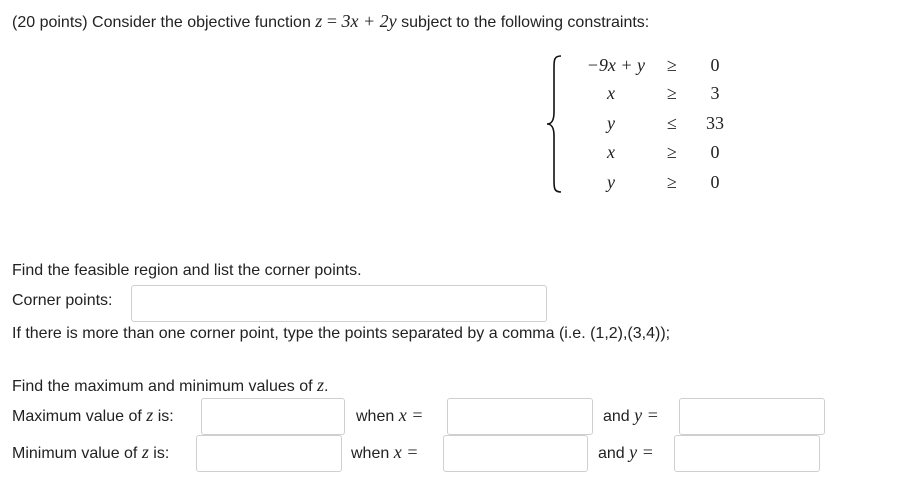 This screenshot has height=480, width=924. I want to click on intro-suffix: subject to the following constraints:, so click(525, 22).